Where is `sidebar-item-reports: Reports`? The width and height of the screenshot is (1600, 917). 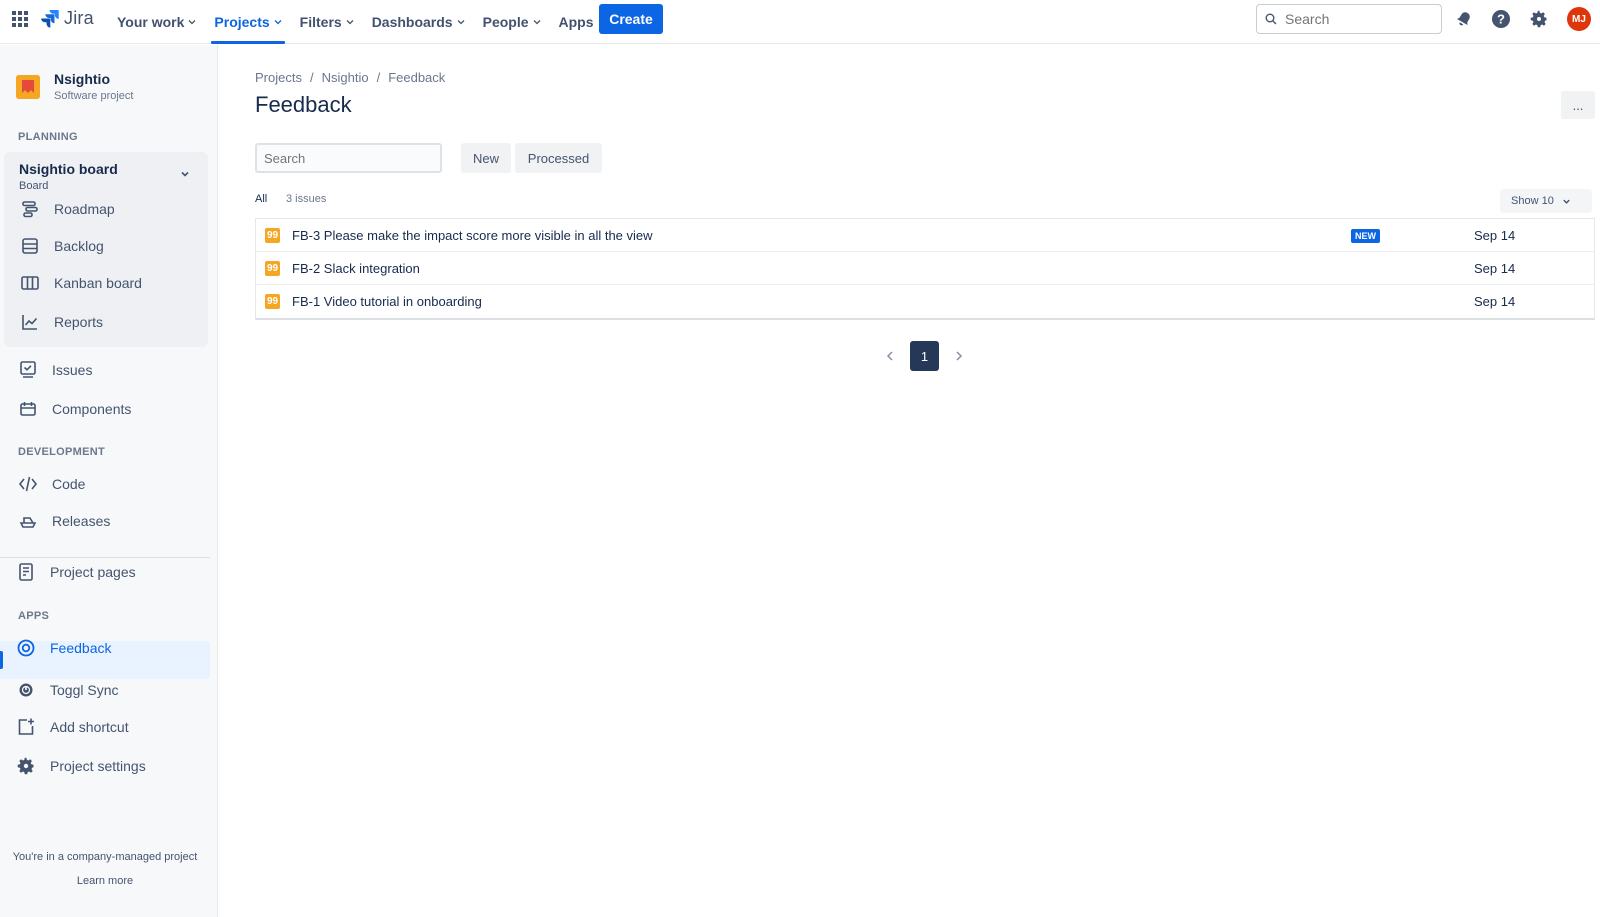
sidebar-item-reports: Reports is located at coordinates (61, 322).